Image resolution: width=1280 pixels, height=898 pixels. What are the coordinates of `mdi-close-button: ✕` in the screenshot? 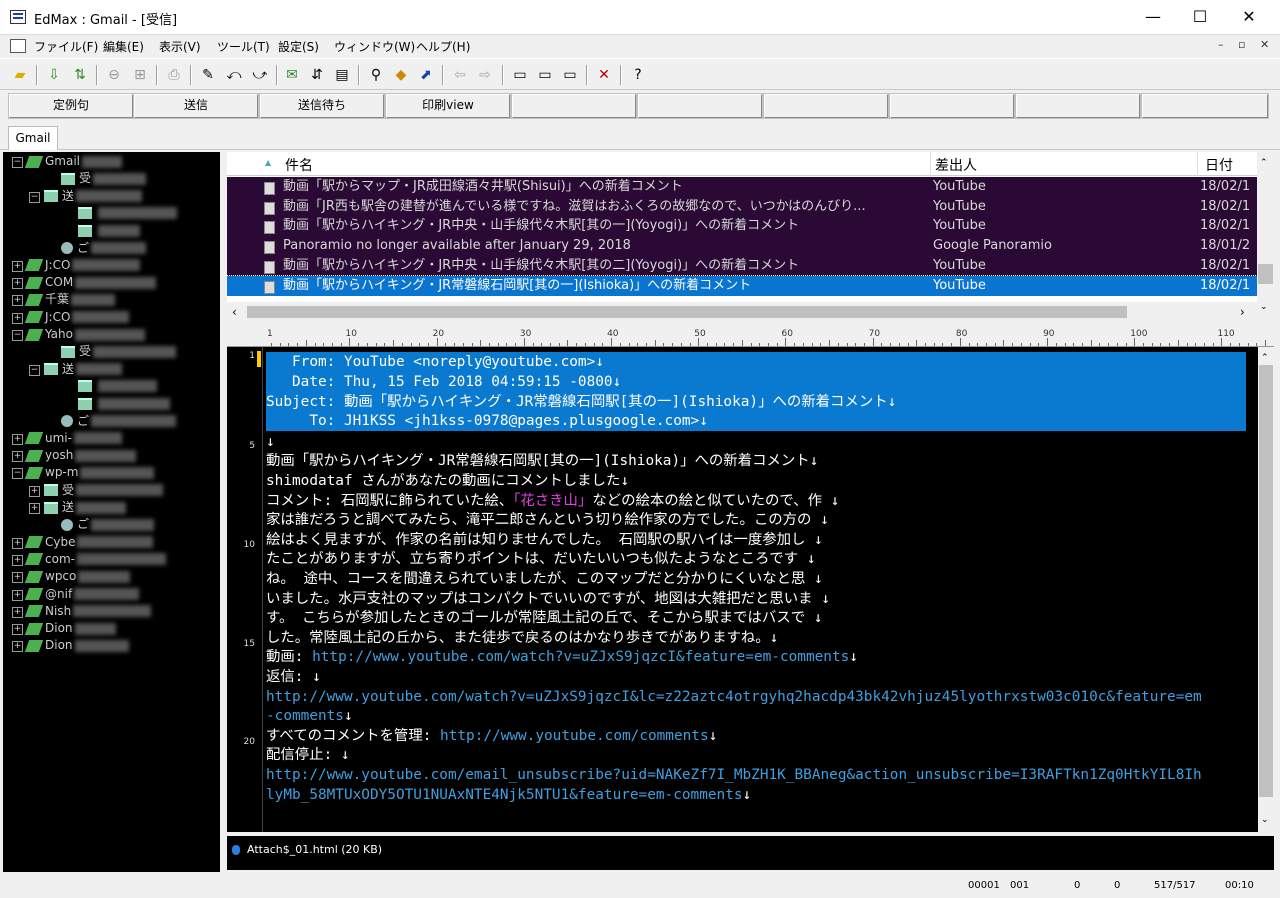 It's located at (1264, 44).